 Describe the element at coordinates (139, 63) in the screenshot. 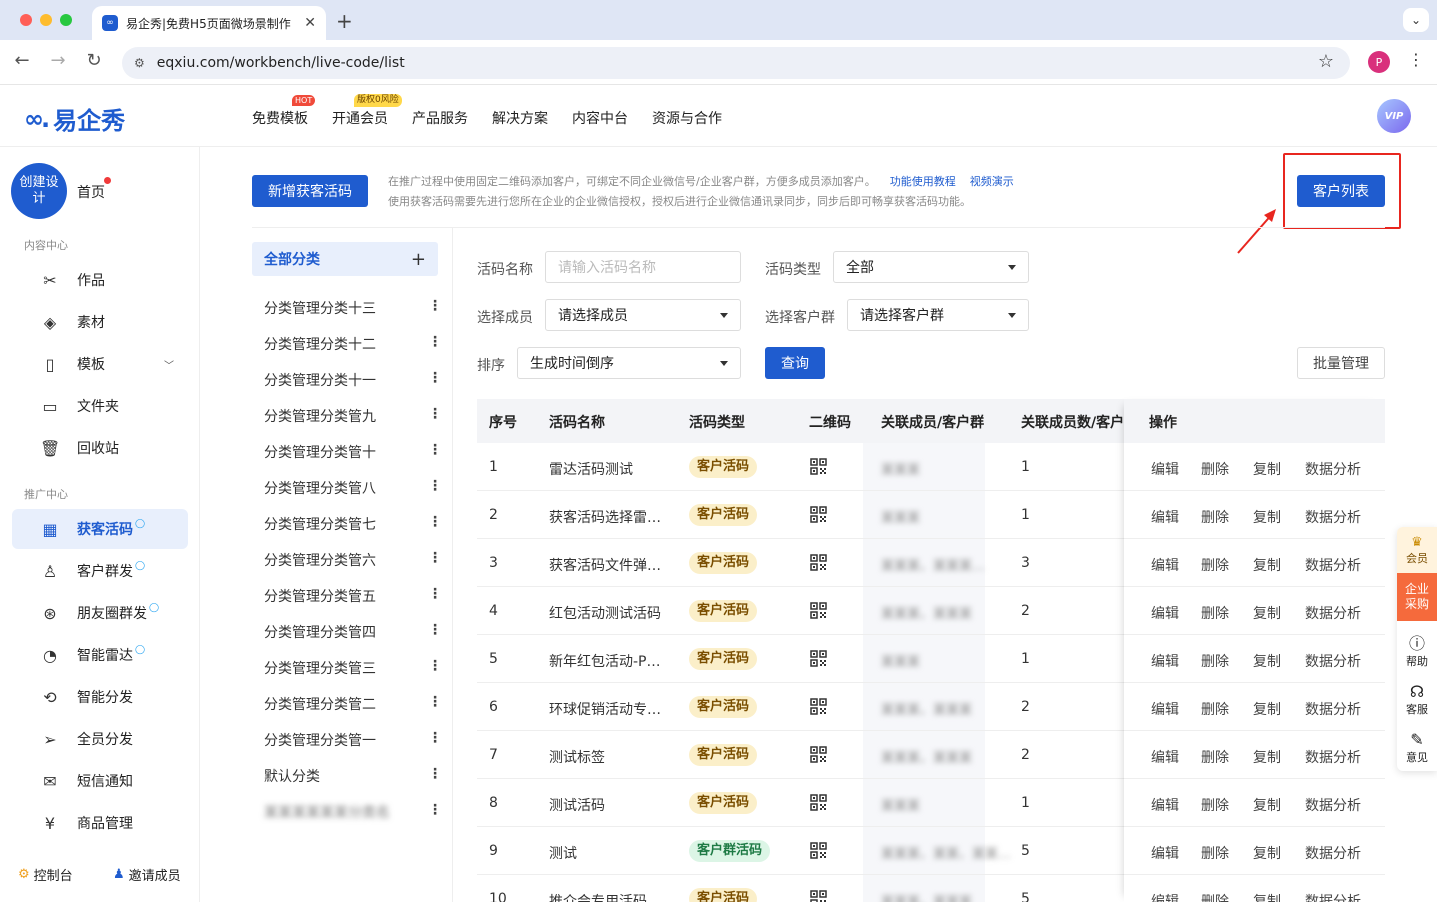

I see `site-settings-icon: ⚙` at that location.